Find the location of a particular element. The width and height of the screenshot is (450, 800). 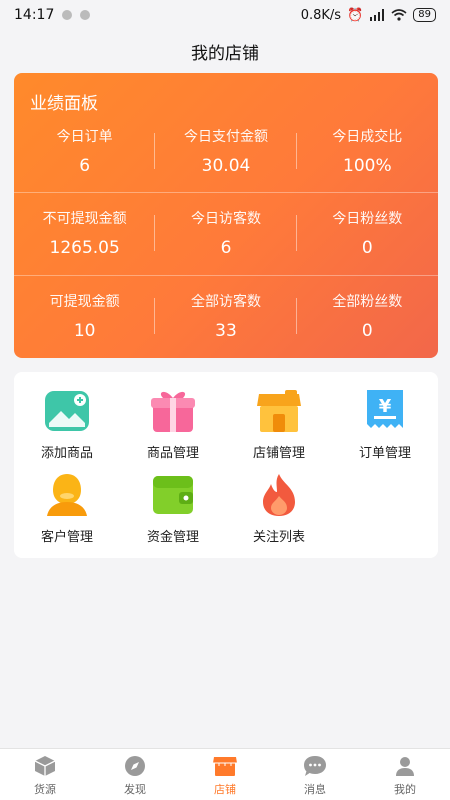

stat-label: 今日支付金额 is located at coordinates (225, 137).